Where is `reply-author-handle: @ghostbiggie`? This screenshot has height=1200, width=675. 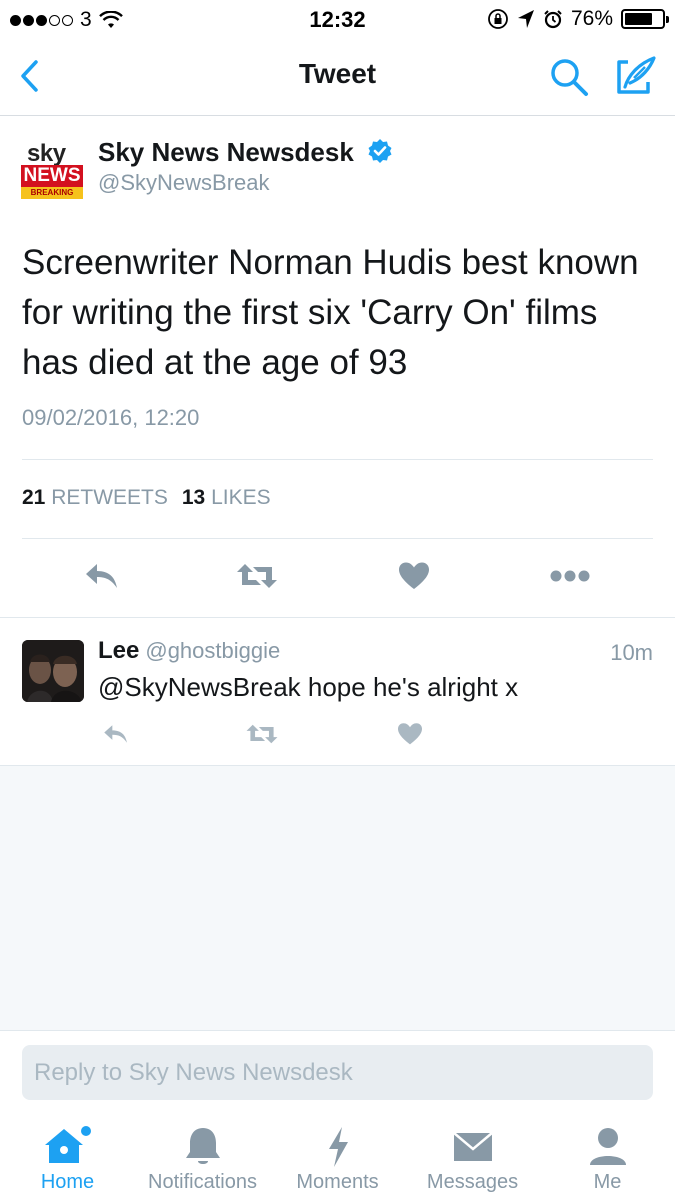 reply-author-handle: @ghostbiggie is located at coordinates (213, 650).